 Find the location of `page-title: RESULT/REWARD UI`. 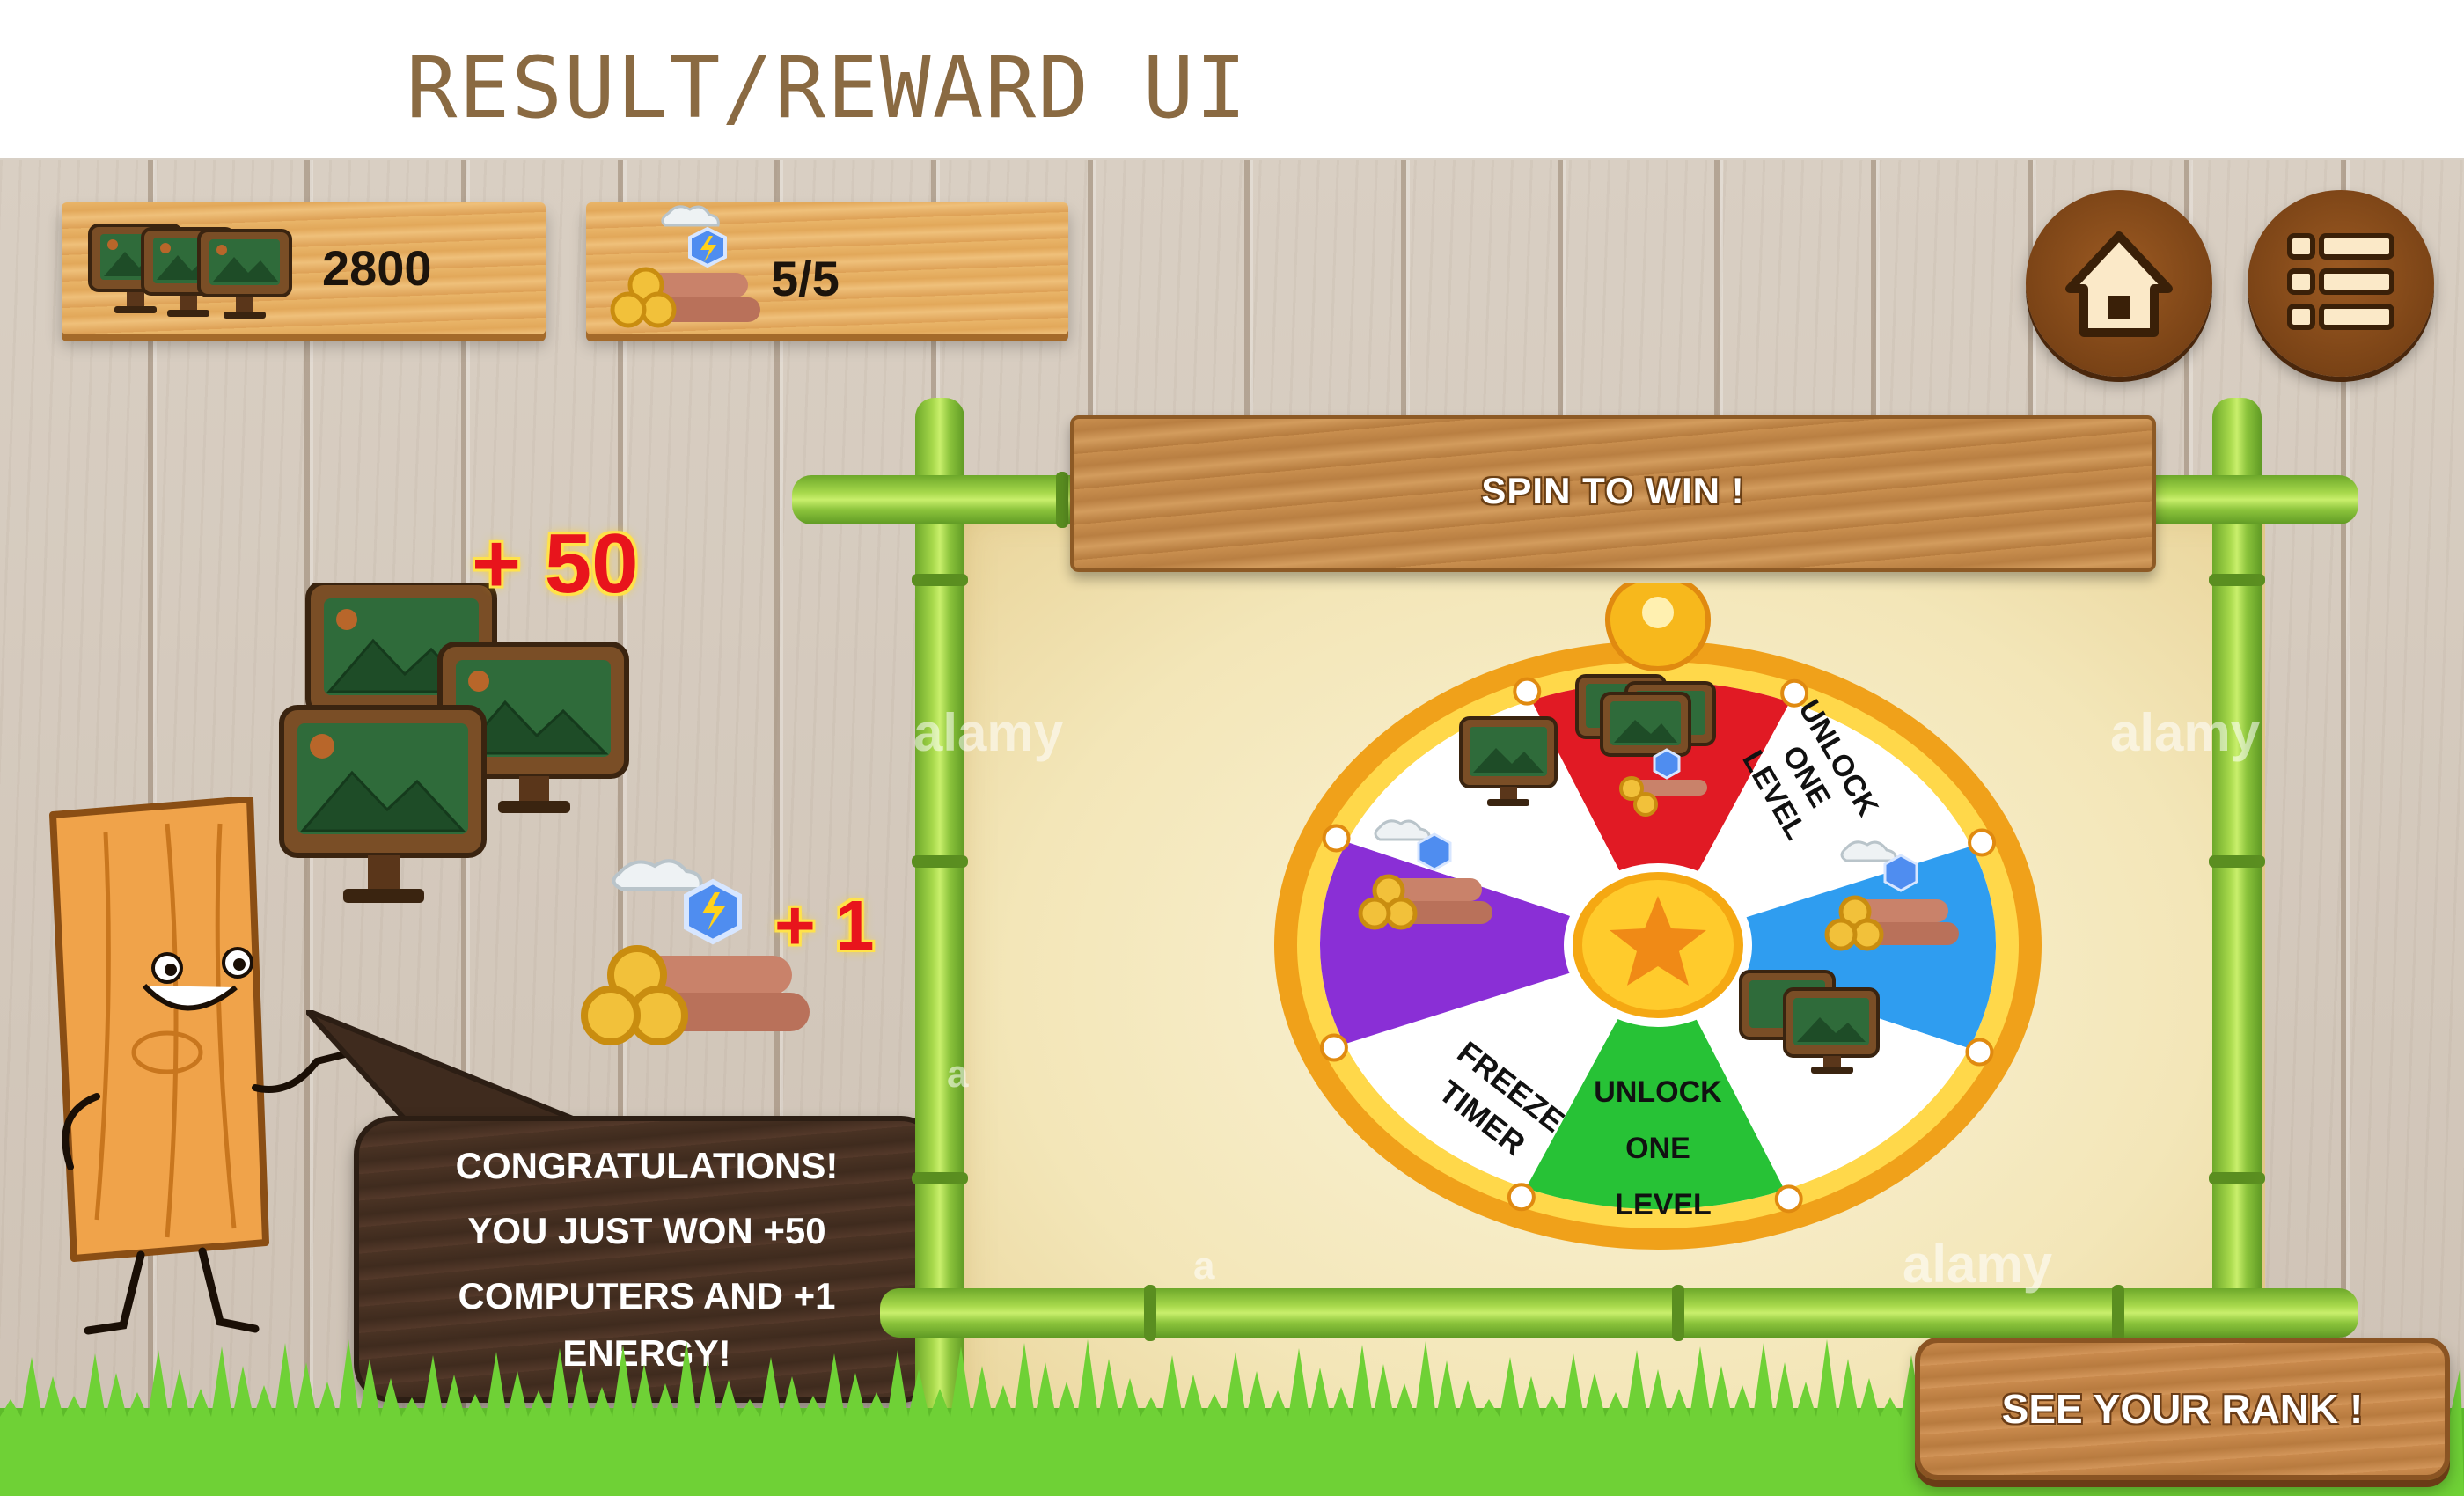

page-title: RESULT/REWARD UI is located at coordinates (827, 88).